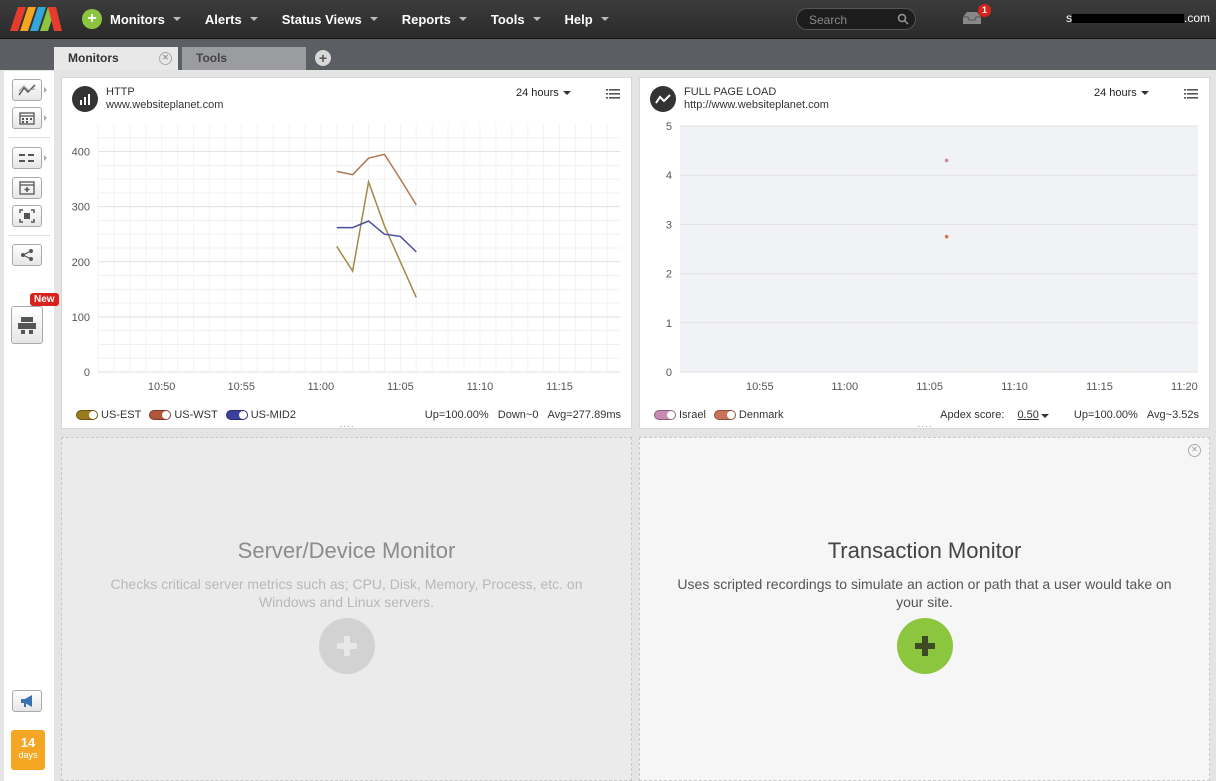 The height and width of the screenshot is (781, 1216). What do you see at coordinates (748, 415) in the screenshot?
I see `legend-item-denmark: Denmark` at bounding box center [748, 415].